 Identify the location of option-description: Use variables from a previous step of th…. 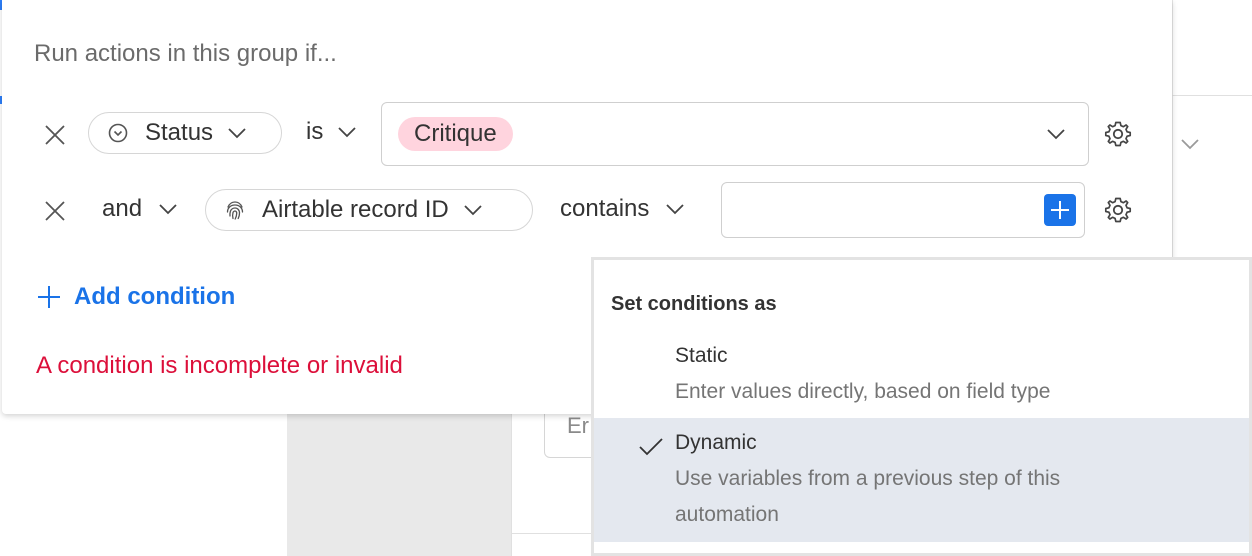
(868, 496).